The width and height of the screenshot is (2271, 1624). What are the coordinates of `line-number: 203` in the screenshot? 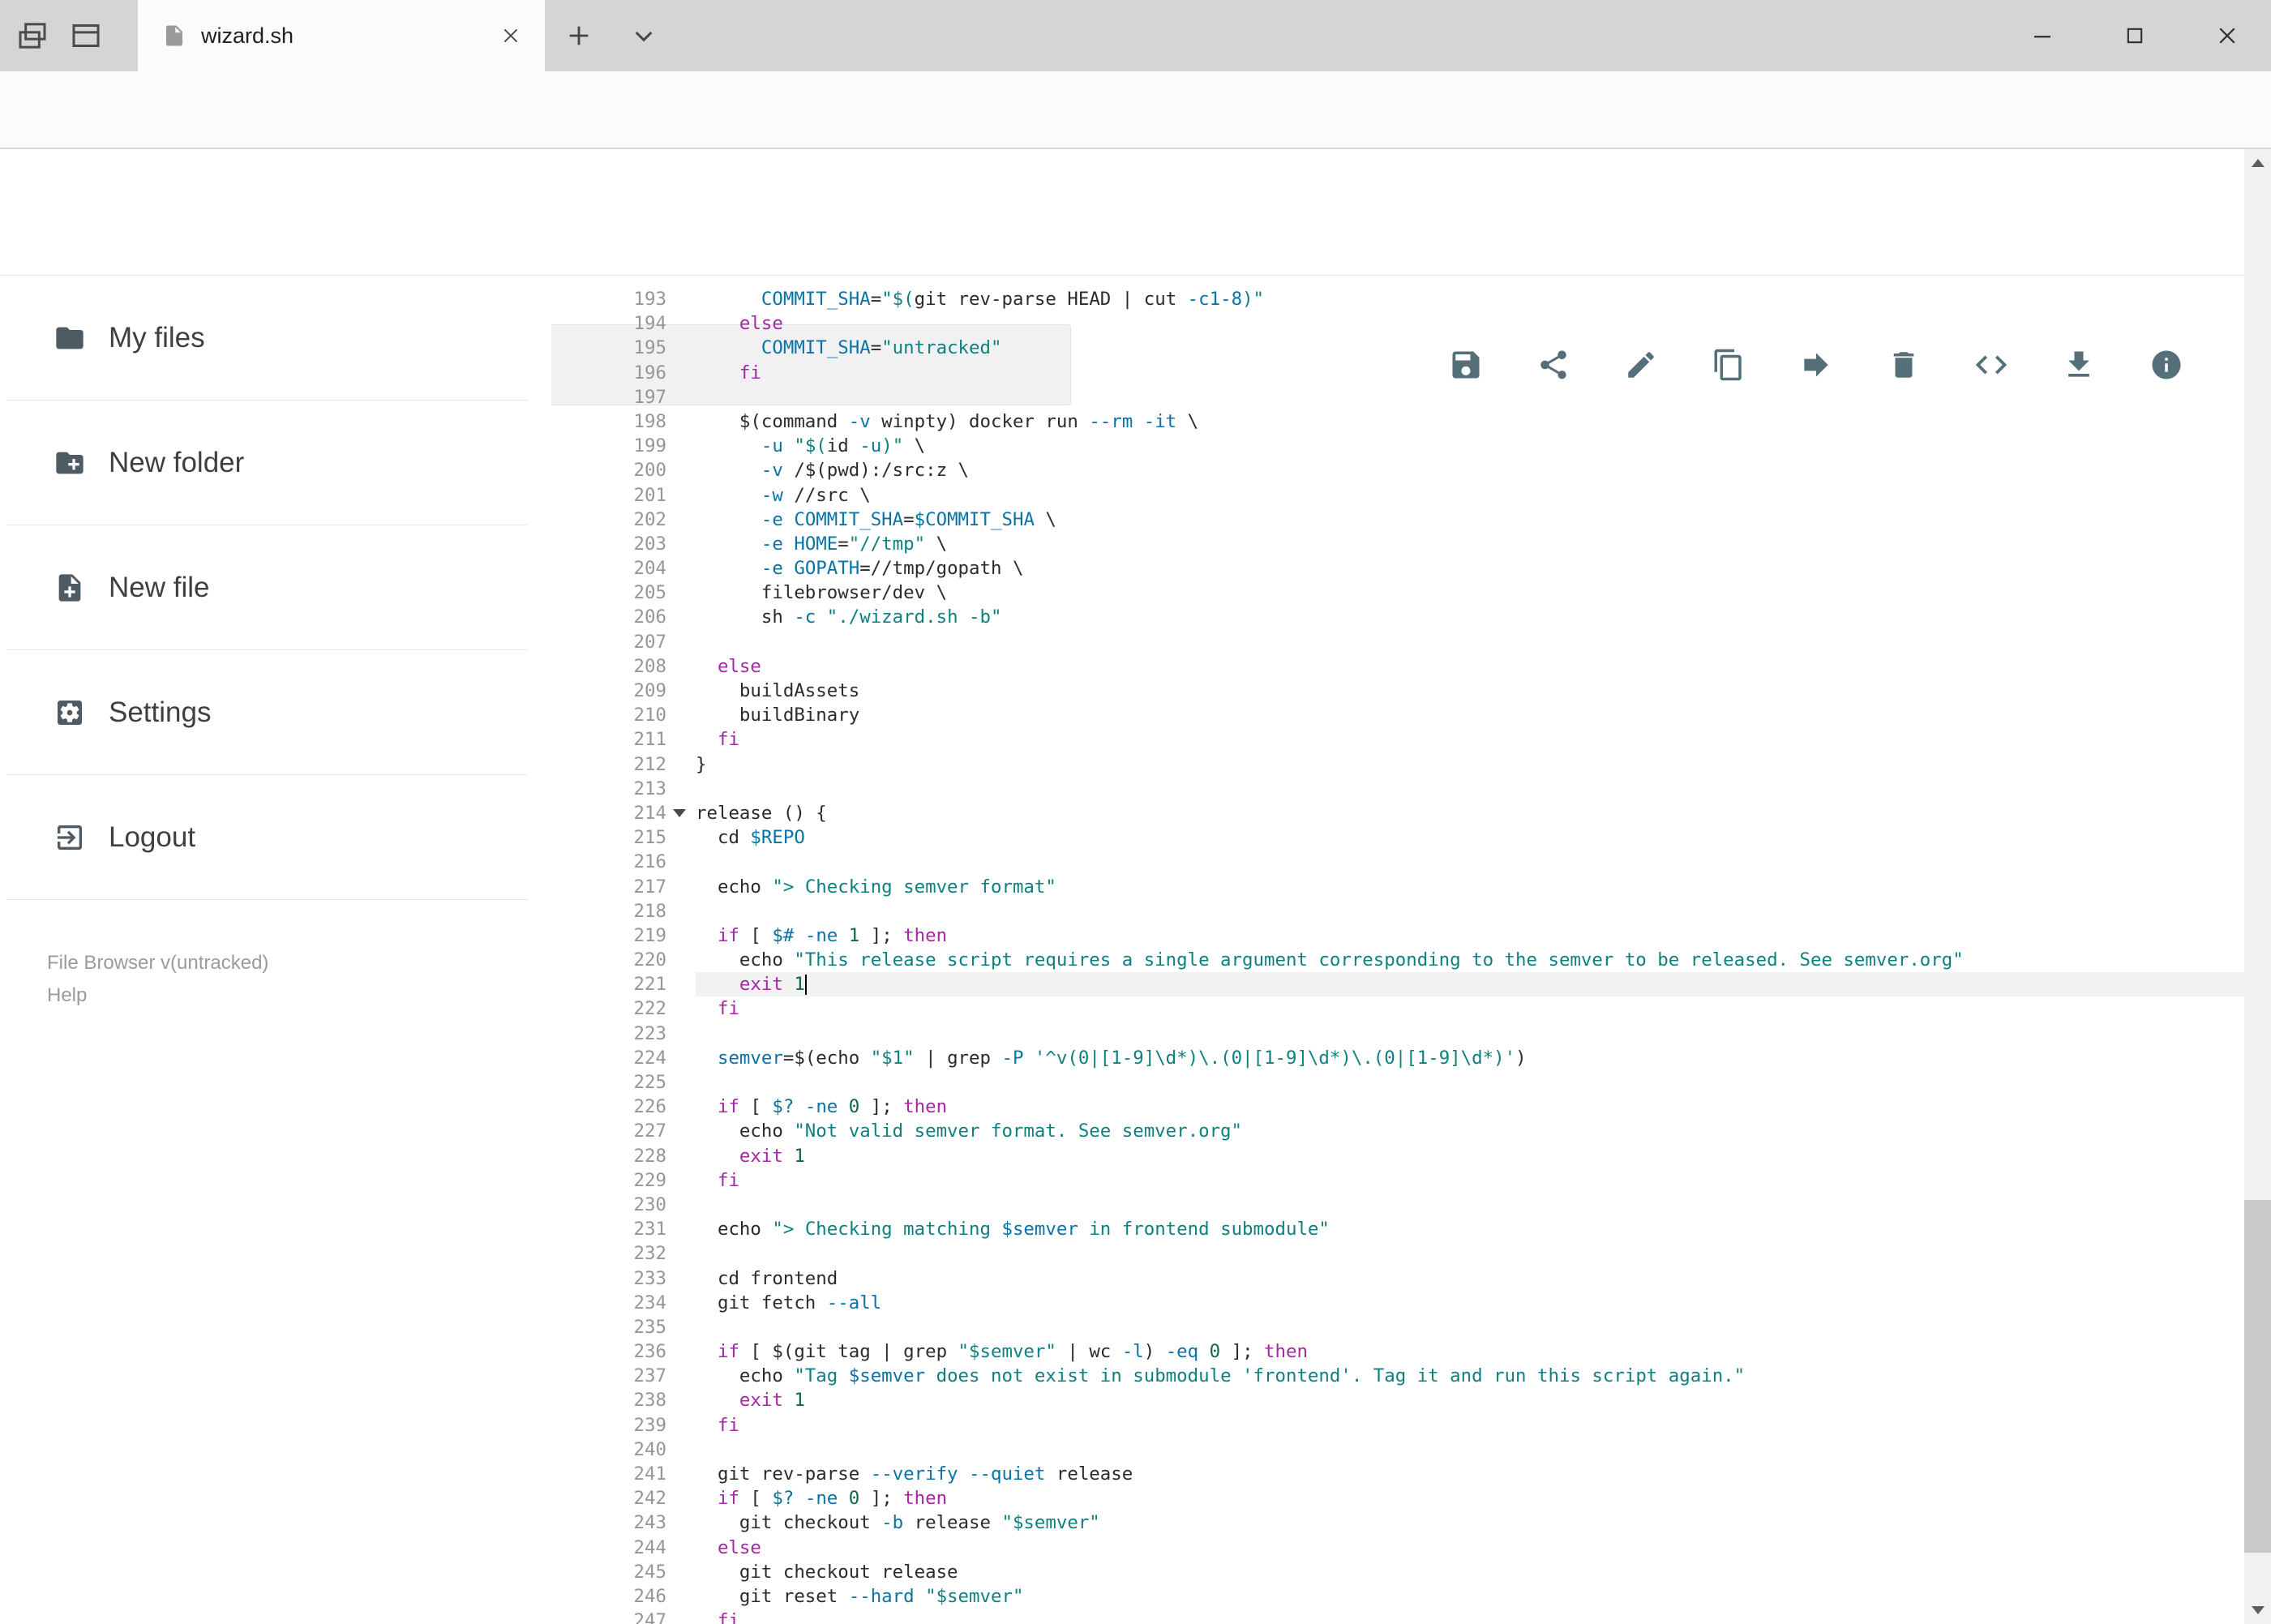 It's located at (649, 544).